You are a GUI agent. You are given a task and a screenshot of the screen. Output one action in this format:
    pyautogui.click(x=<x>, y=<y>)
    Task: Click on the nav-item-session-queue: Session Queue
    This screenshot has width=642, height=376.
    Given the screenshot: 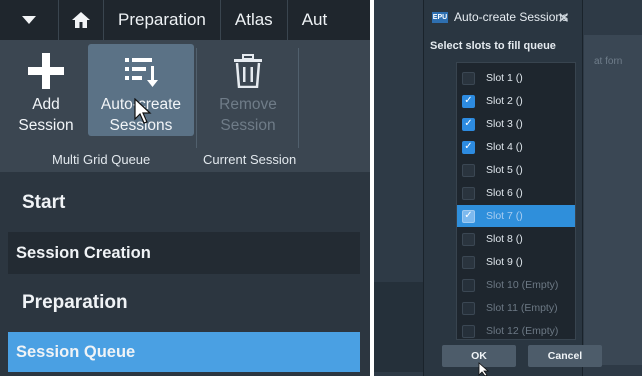 What is the action you would take?
    pyautogui.click(x=184, y=352)
    